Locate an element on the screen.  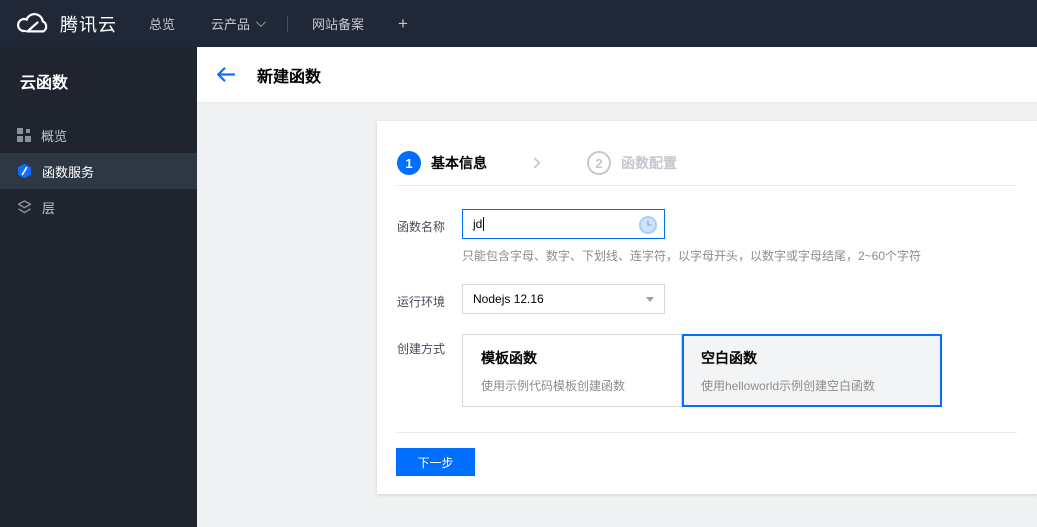
next-step-button: 下一步 is located at coordinates (435, 462).